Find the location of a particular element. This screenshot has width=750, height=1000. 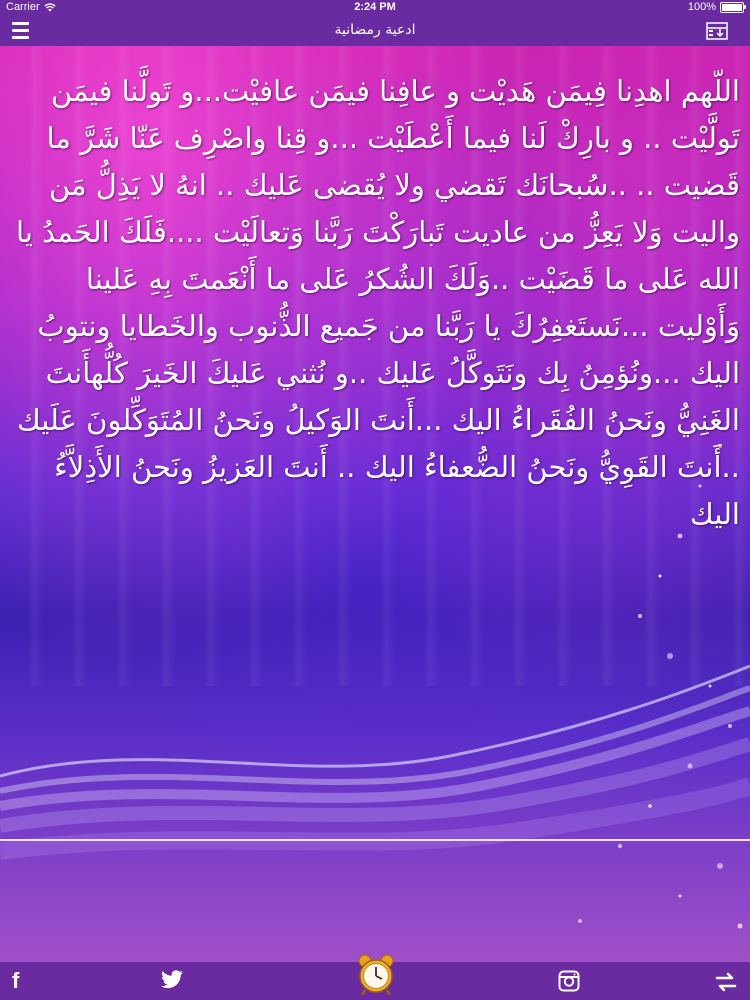

share-button is located at coordinates (726, 982).